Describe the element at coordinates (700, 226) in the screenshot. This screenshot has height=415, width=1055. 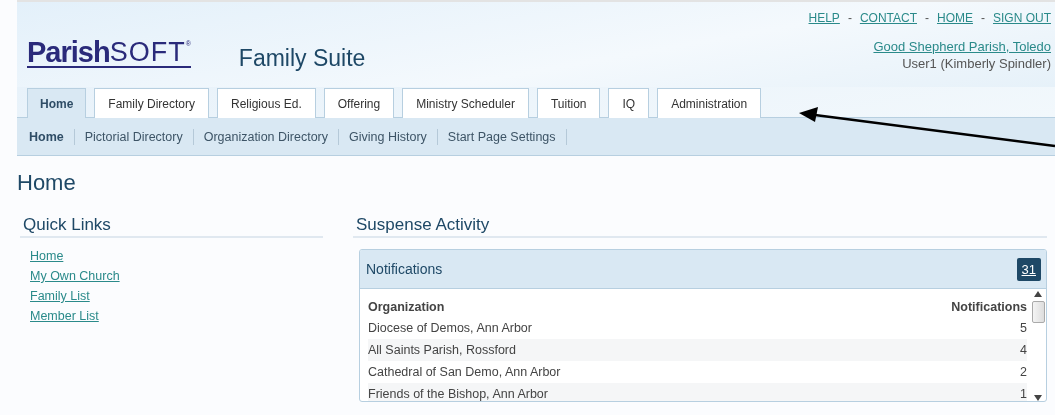
I see `section-heading: Suspense Activity` at that location.